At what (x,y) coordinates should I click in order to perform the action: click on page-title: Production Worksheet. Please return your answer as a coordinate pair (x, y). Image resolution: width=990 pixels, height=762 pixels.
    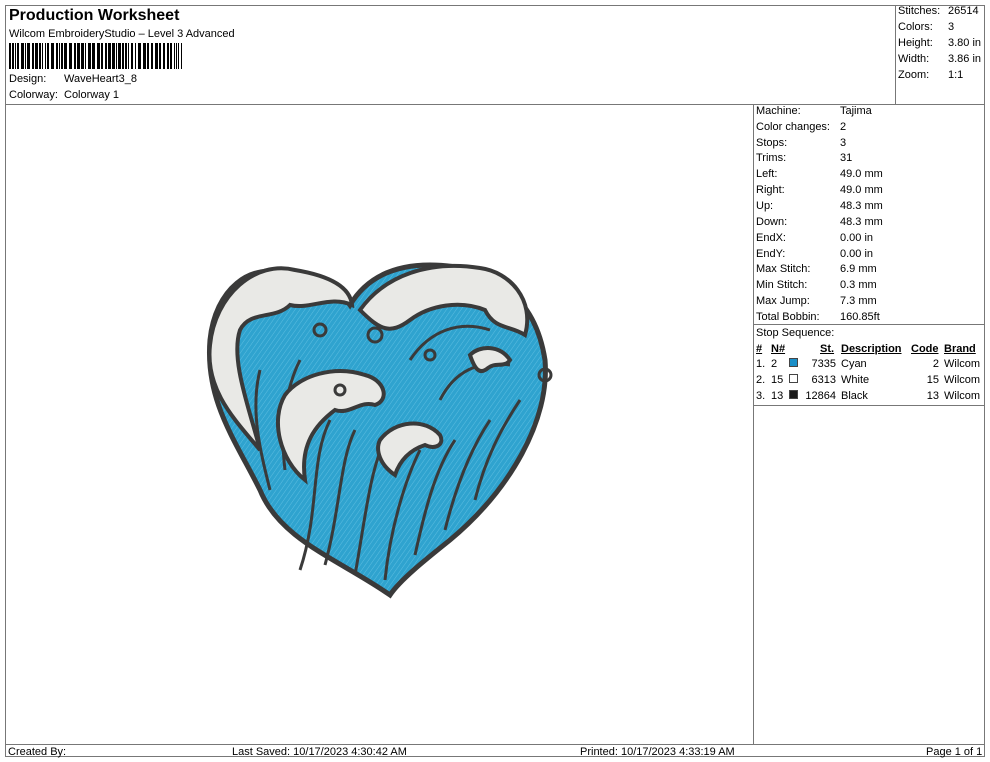
    Looking at the image, I should click on (94, 15).